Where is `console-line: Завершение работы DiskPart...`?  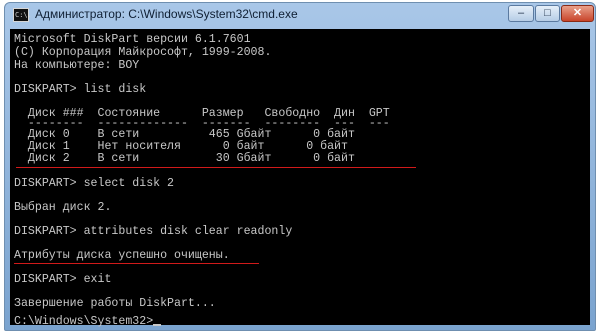 console-line: Завершение работы DiskPart... is located at coordinates (115, 303).